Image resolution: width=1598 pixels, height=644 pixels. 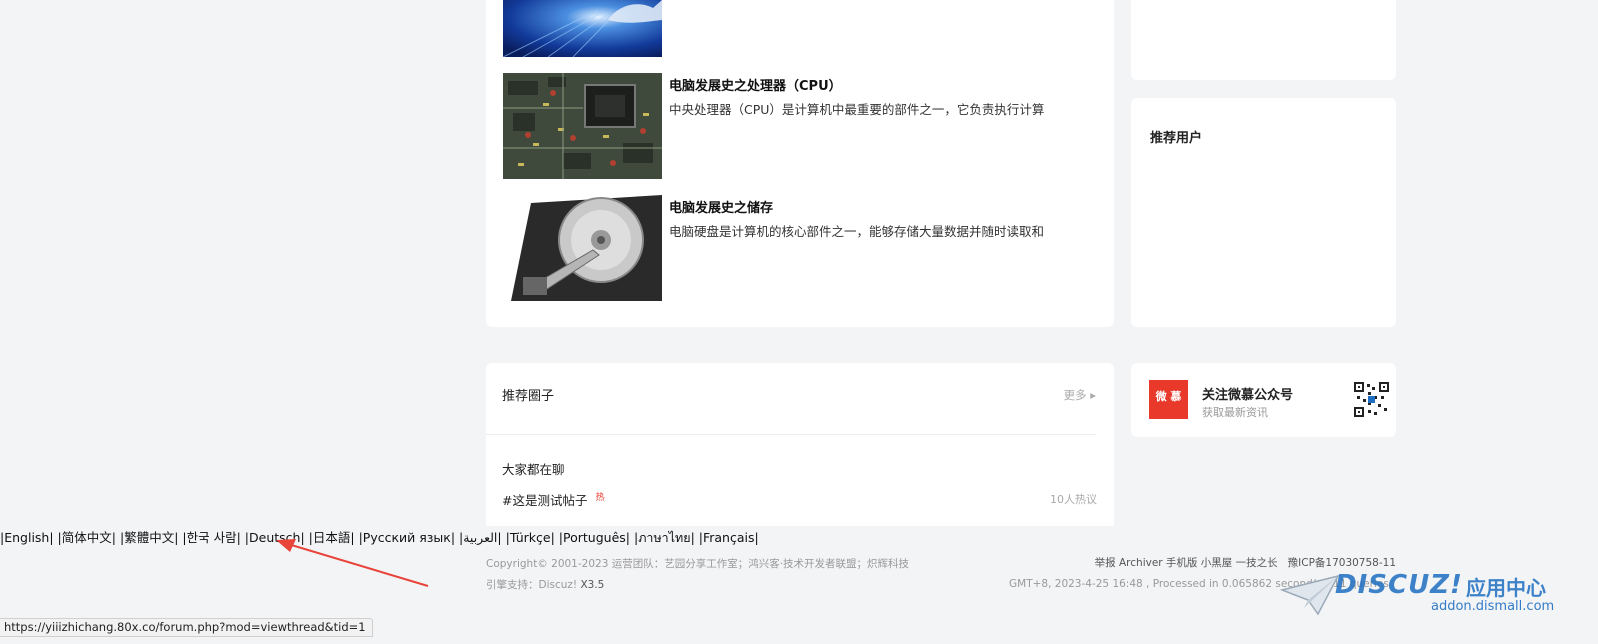 What do you see at coordinates (857, 109) in the screenshot?
I see `article-summary: 中央处理器（CPU）是计算机中最重要的部件之一，它负责执行计算` at bounding box center [857, 109].